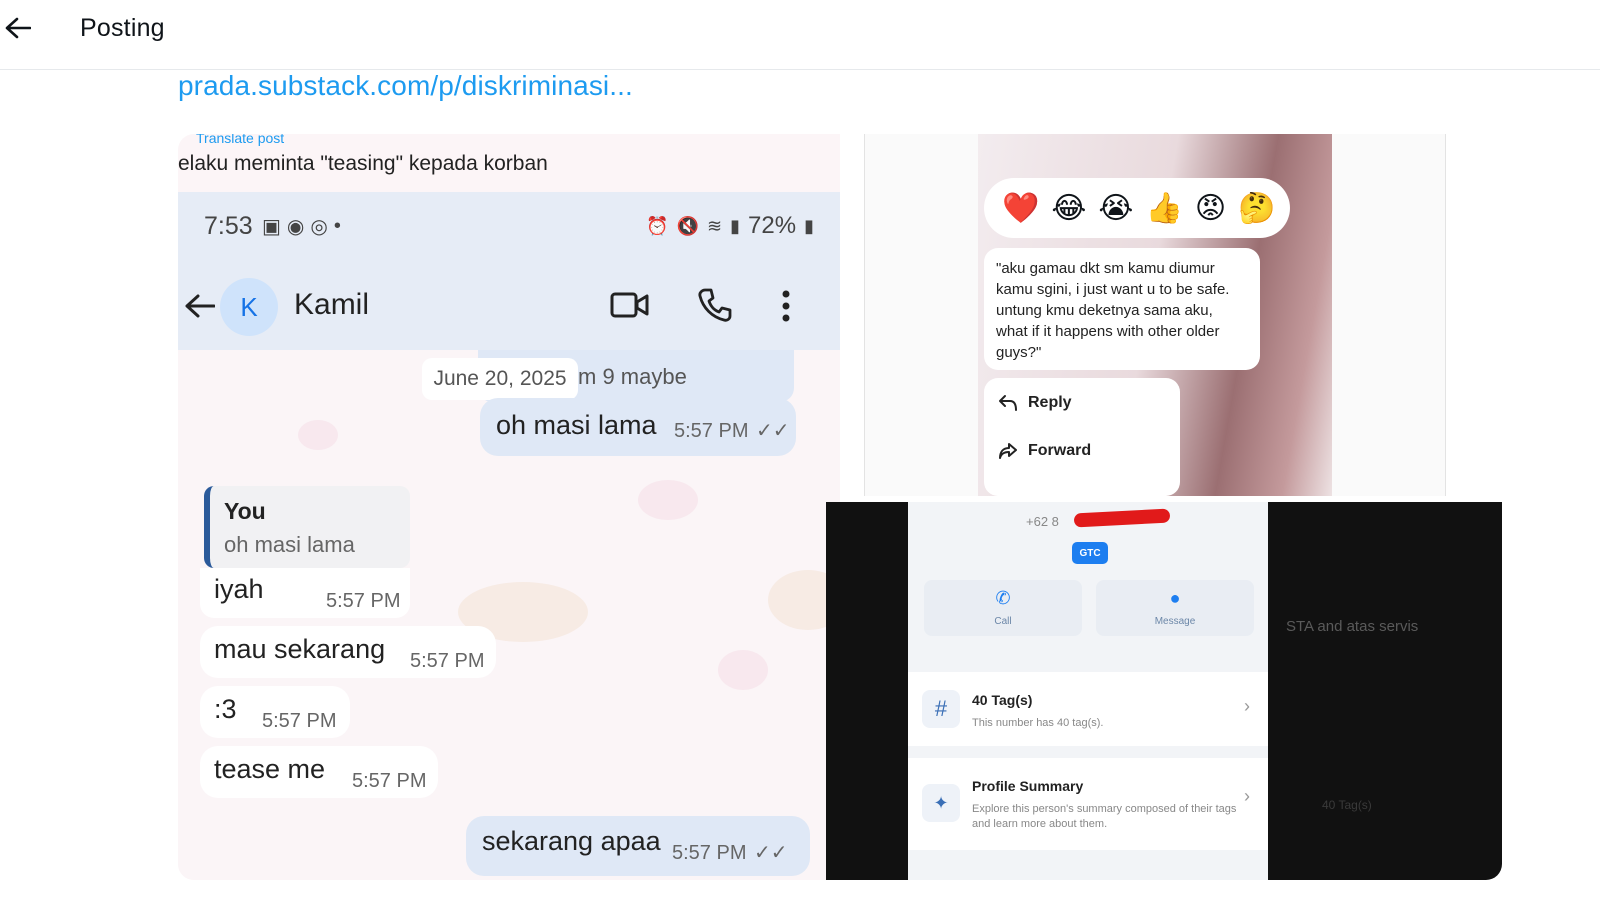 The width and height of the screenshot is (1600, 900). What do you see at coordinates (941, 709) in the screenshot?
I see `hash-icon: #` at bounding box center [941, 709].